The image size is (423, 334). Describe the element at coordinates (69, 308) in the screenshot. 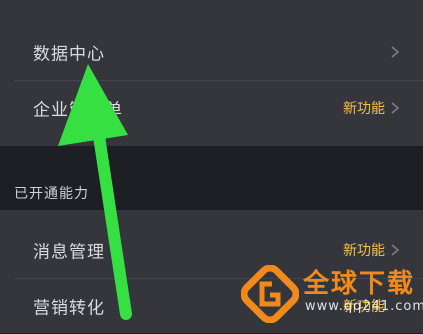

I see `marketing-conversion-label: 营销转化` at that location.